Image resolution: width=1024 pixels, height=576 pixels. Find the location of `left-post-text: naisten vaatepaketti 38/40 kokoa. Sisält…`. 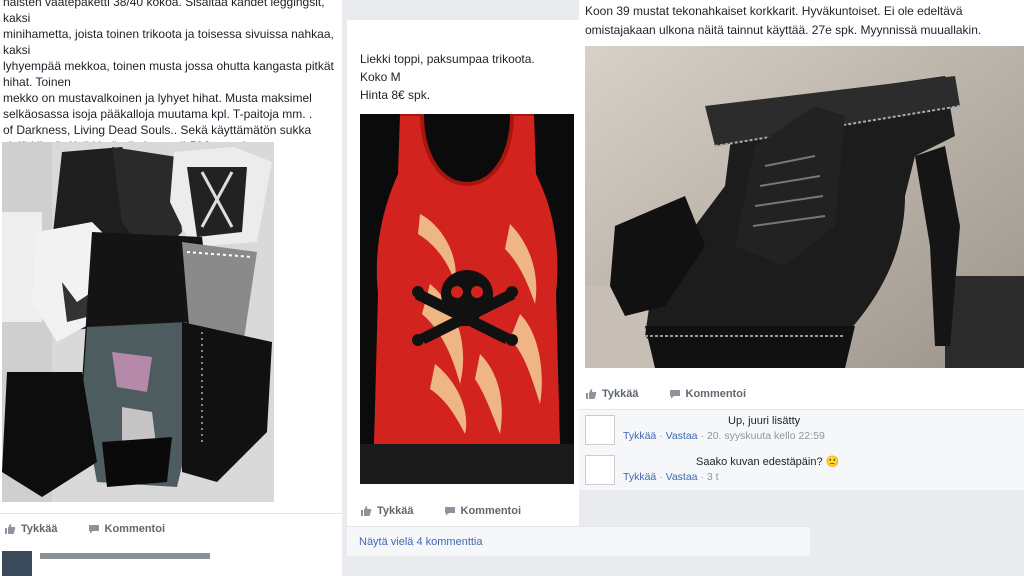

left-post-text: naisten vaatepaketti 38/40 kokoa. Sisält… is located at coordinates (168, 76).